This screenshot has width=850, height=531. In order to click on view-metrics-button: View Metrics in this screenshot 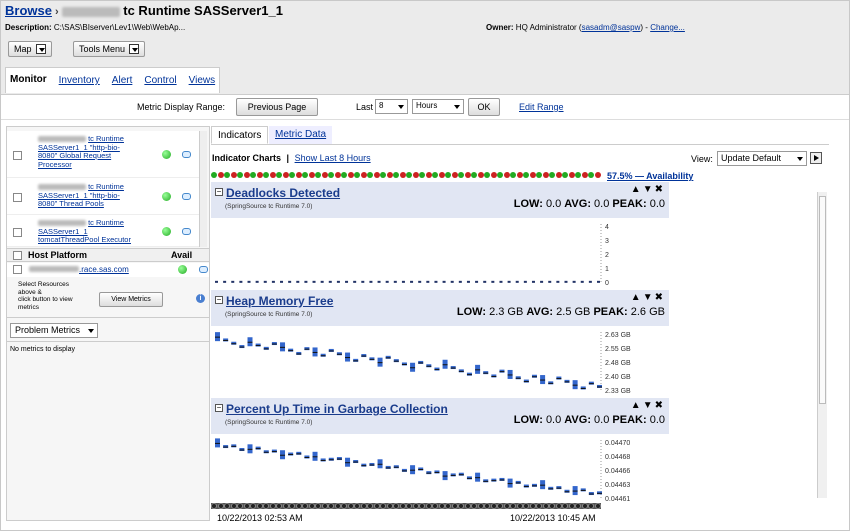, I will do `click(131, 299)`.